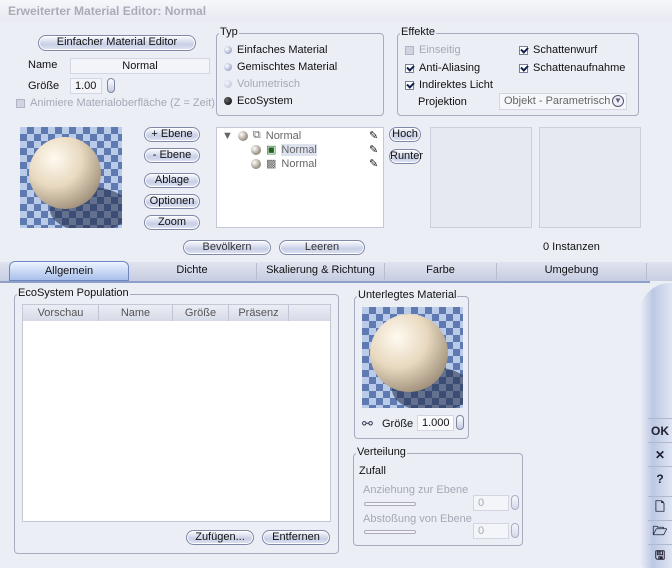 The height and width of the screenshot is (568, 672). Describe the element at coordinates (71, 177) in the screenshot. I see `material-preview` at that location.